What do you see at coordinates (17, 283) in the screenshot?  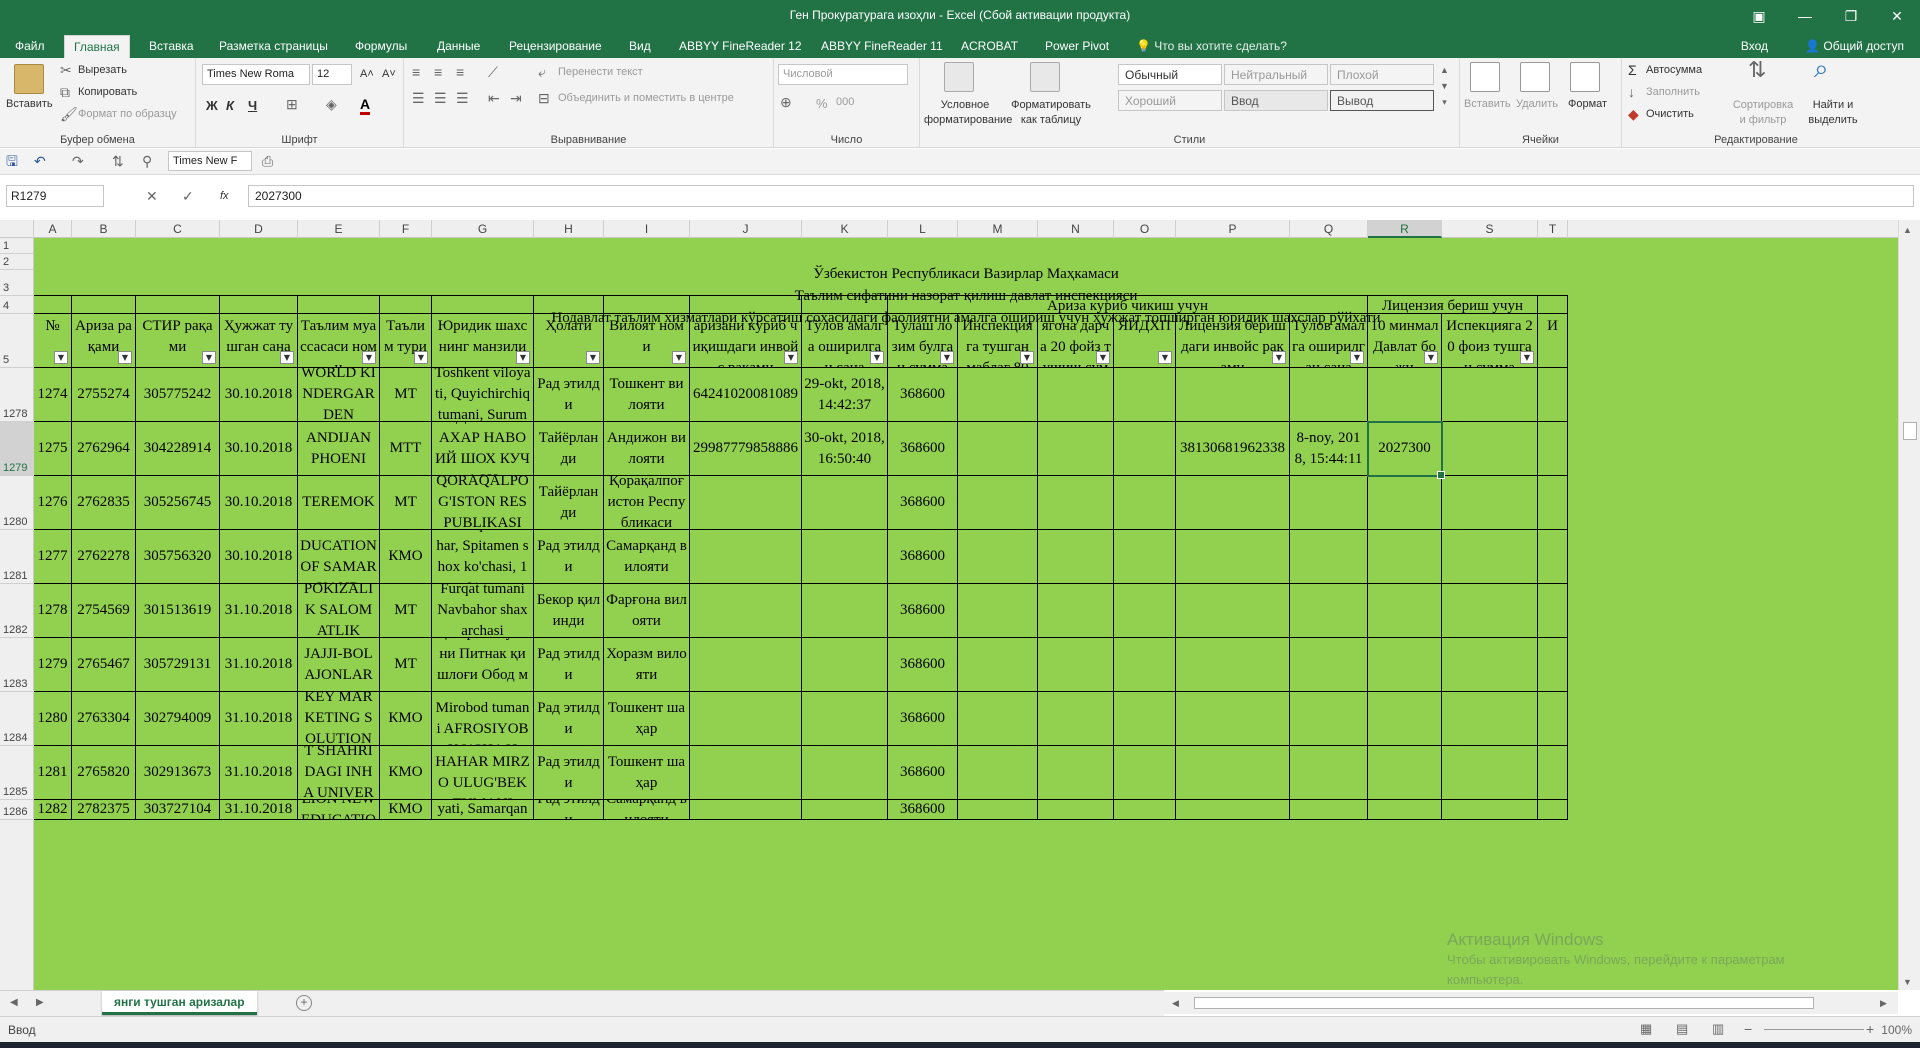 I see `row-header-3: 3` at bounding box center [17, 283].